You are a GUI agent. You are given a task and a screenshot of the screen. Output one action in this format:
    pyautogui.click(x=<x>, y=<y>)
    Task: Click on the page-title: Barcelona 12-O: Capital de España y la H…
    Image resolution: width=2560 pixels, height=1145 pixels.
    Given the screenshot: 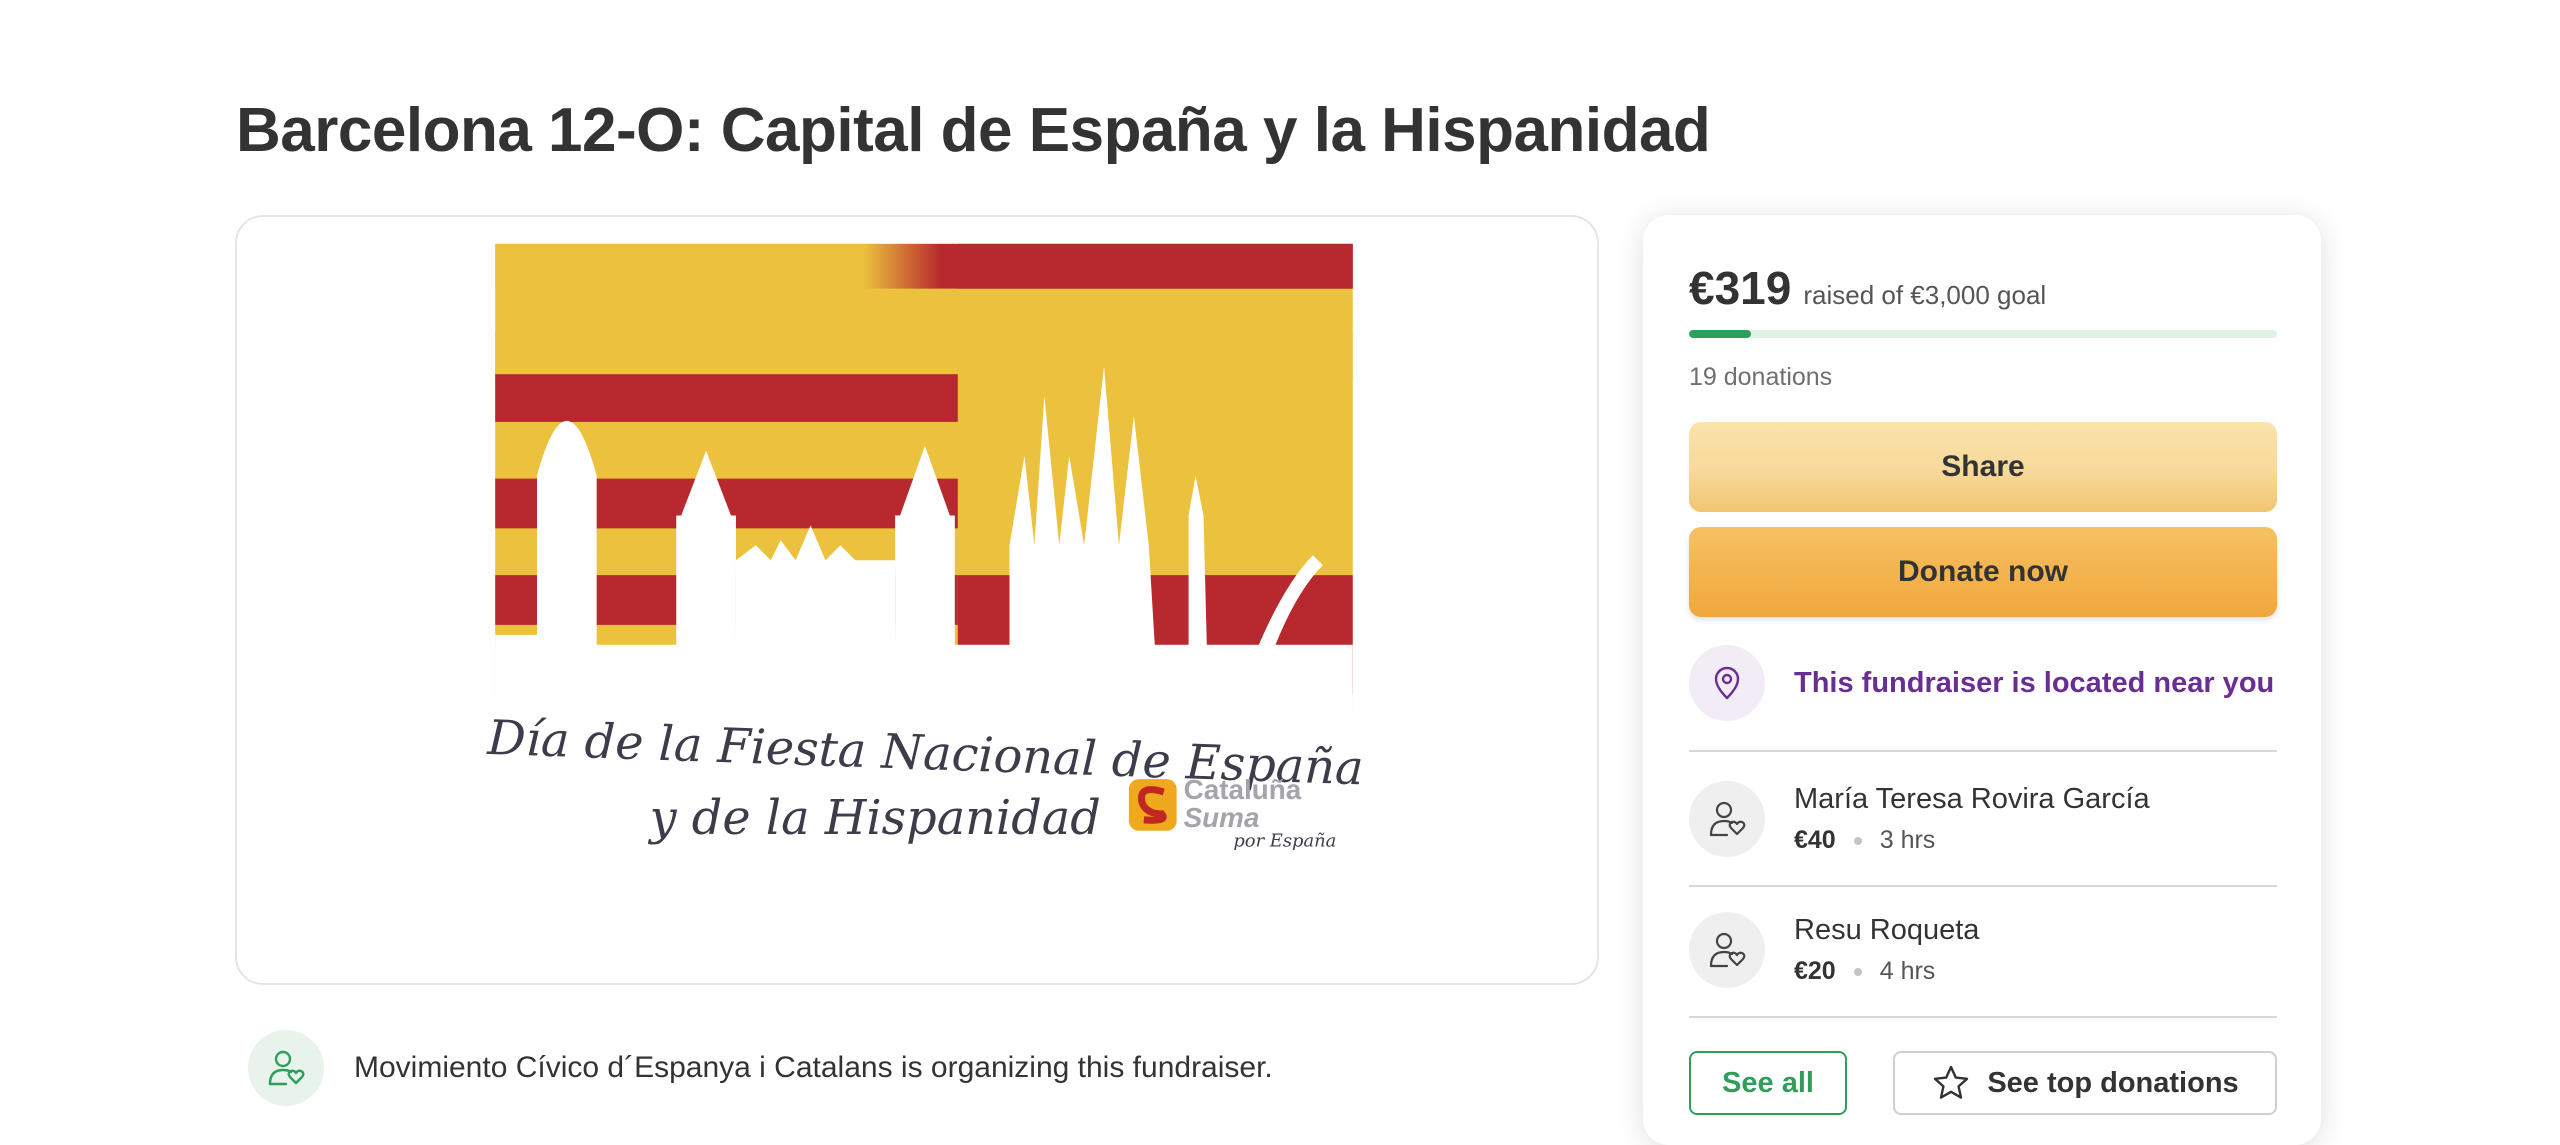 What is the action you would take?
    pyautogui.click(x=973, y=130)
    